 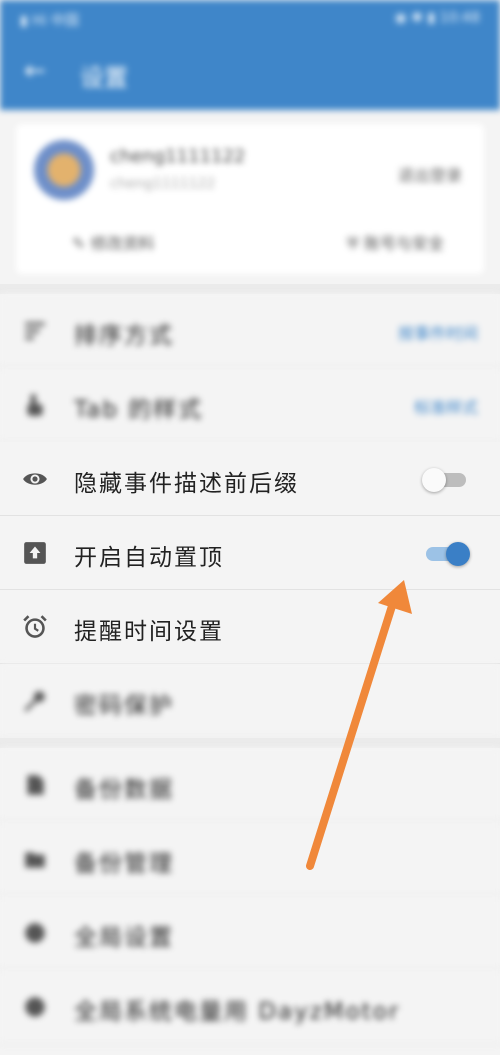 I want to click on annotation-arrow, so click(x=359, y=725).